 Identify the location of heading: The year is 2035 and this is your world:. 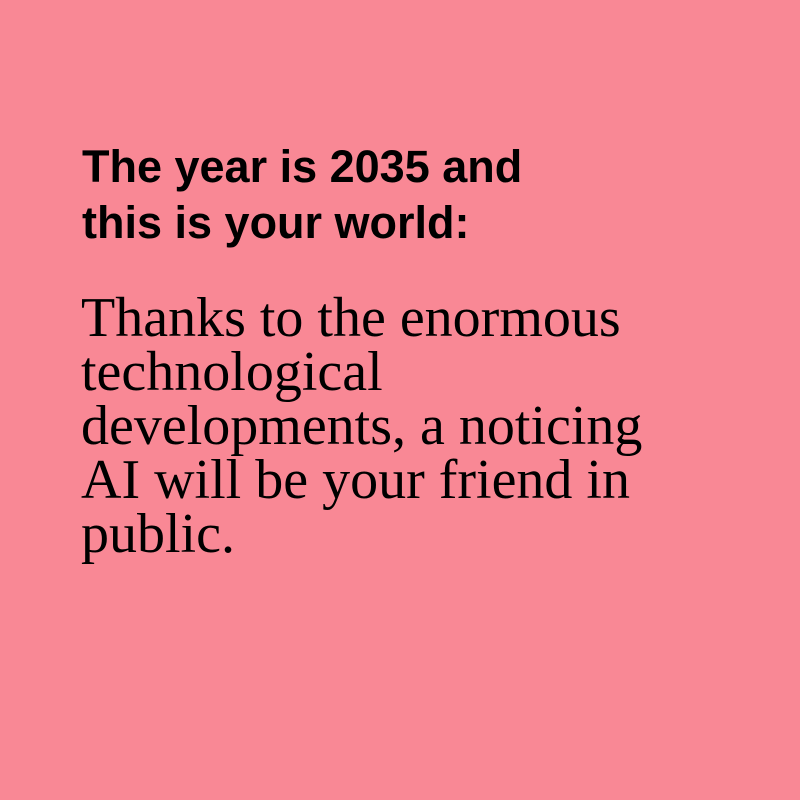
(402, 195).